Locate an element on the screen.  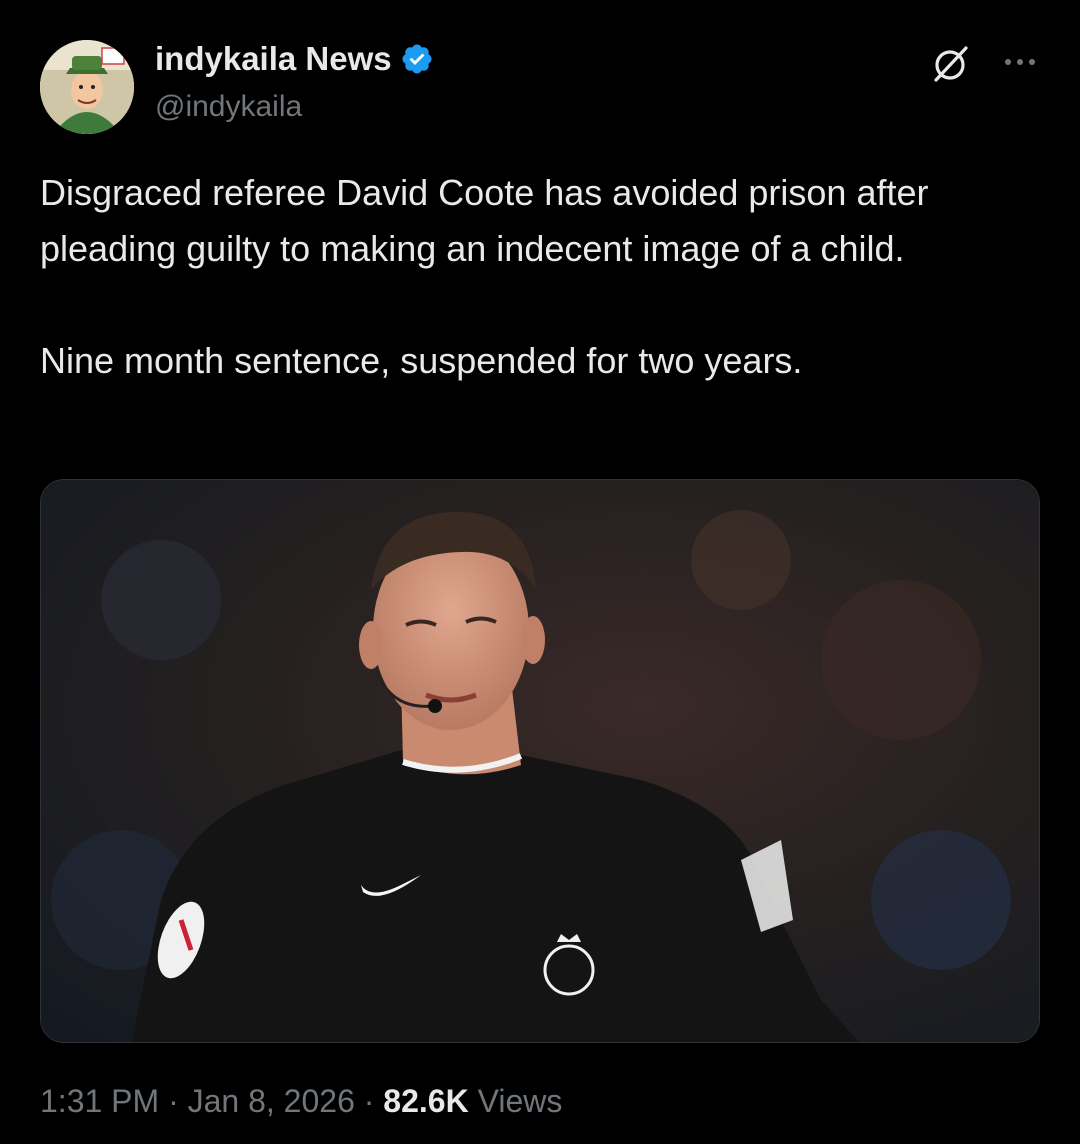
author-display-name: indykaila News is located at coordinates (273, 59).